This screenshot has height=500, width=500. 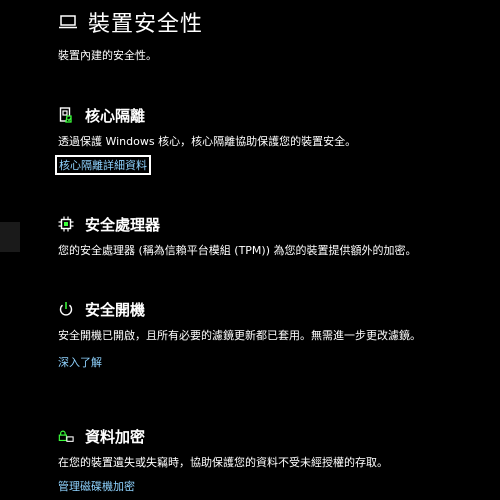 I want to click on section-description: 在您的裝置遺失或失竊時，協助保護您的資料不受未經授權的存取。, so click(x=223, y=462).